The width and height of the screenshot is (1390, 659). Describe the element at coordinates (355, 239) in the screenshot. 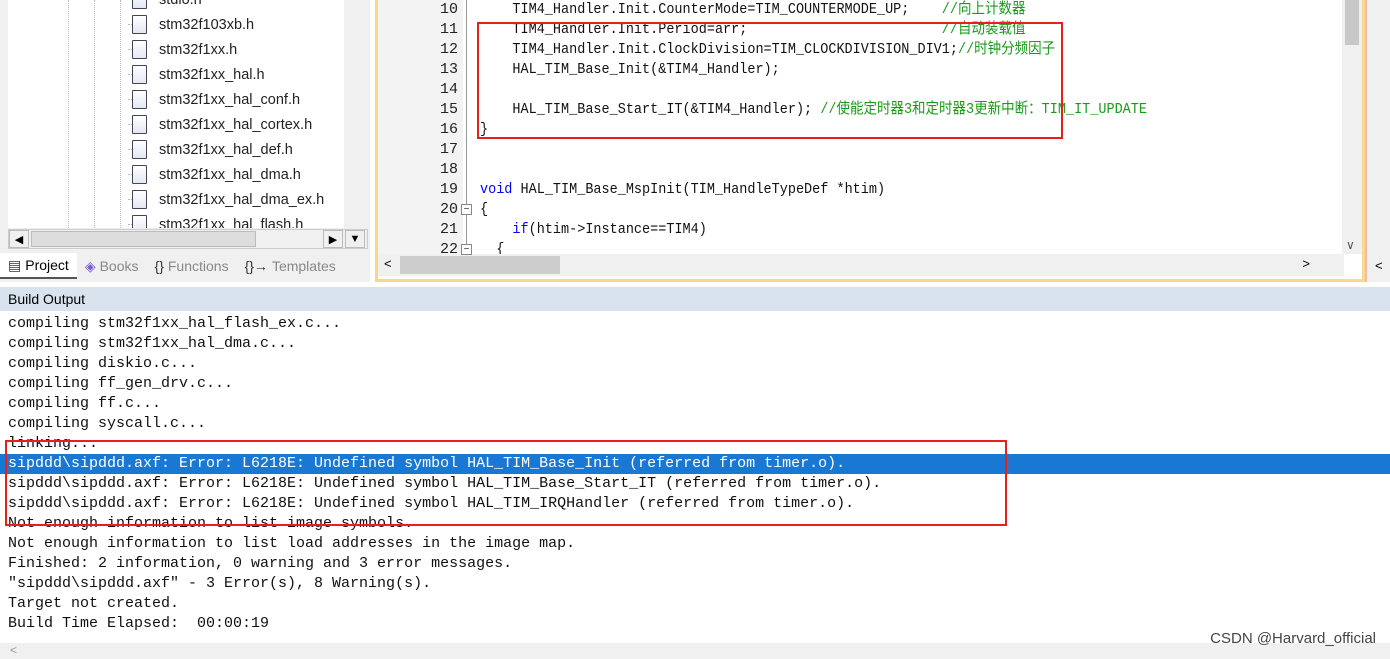

I see `dropdown-icon: ▼` at that location.